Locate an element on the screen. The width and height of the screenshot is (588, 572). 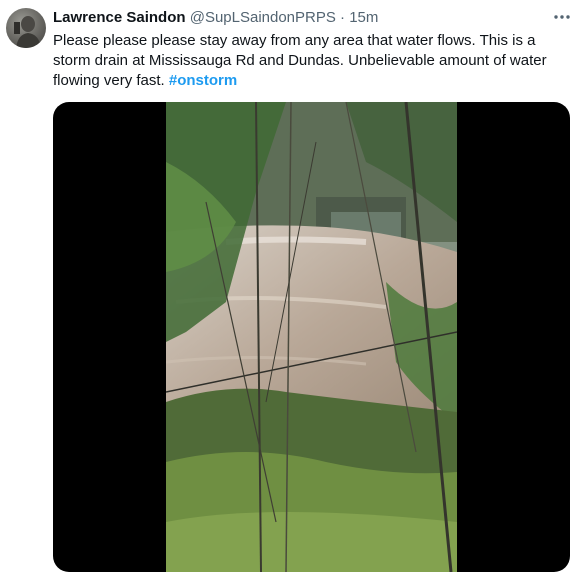
hashtag-link: #onstorm is located at coordinates (203, 80).